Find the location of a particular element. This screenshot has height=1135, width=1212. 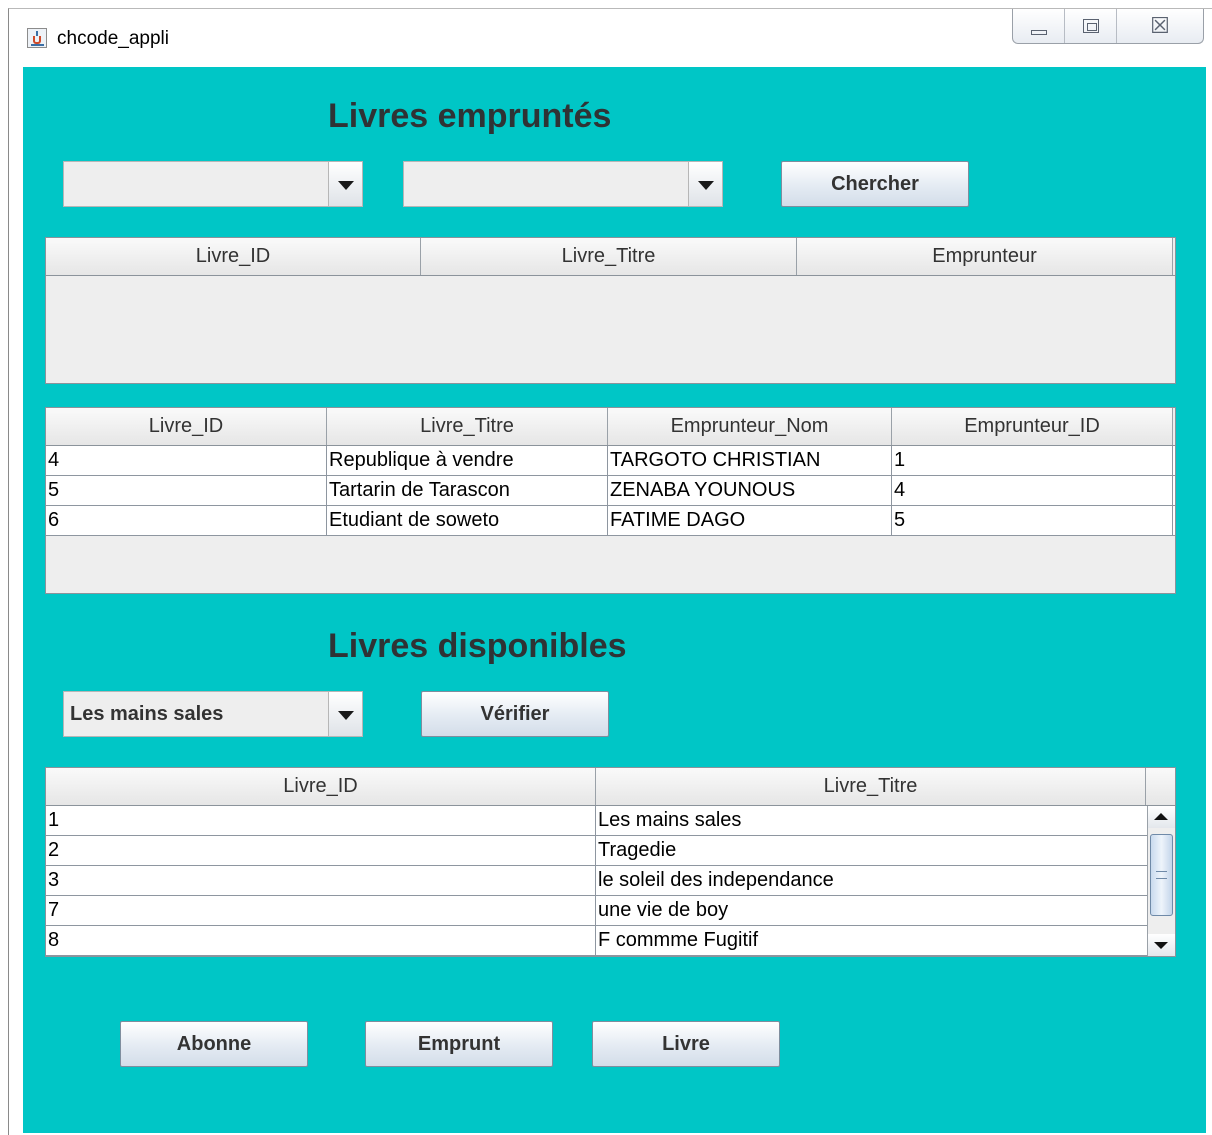

table-cell: Tartarin de Tarascon is located at coordinates (467, 490).